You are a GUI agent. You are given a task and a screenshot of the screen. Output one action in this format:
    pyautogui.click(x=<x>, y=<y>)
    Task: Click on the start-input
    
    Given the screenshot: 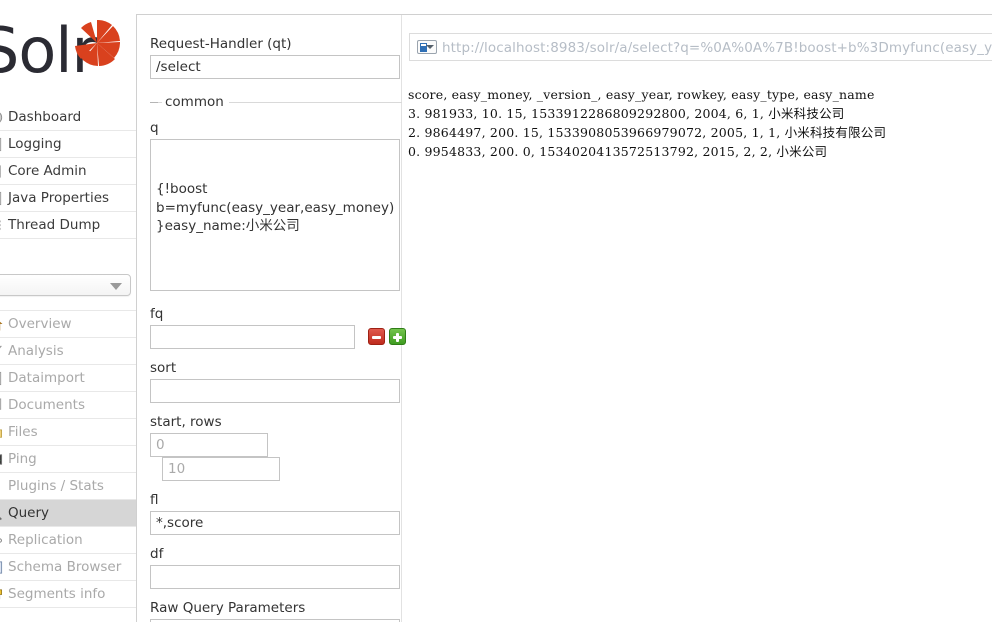 What is the action you would take?
    pyautogui.click(x=209, y=445)
    